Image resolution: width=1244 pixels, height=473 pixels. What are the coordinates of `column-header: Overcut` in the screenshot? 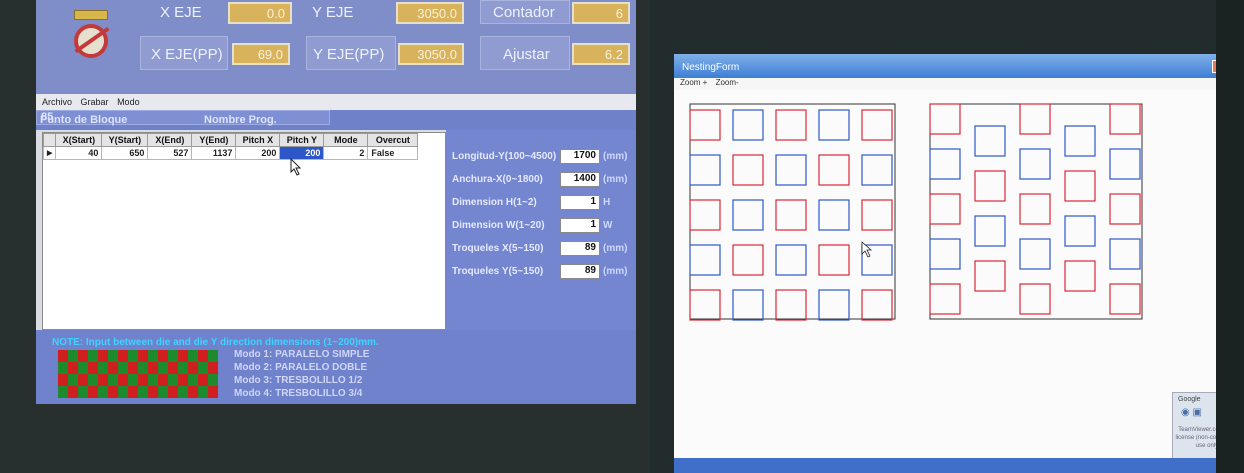 It's located at (393, 140).